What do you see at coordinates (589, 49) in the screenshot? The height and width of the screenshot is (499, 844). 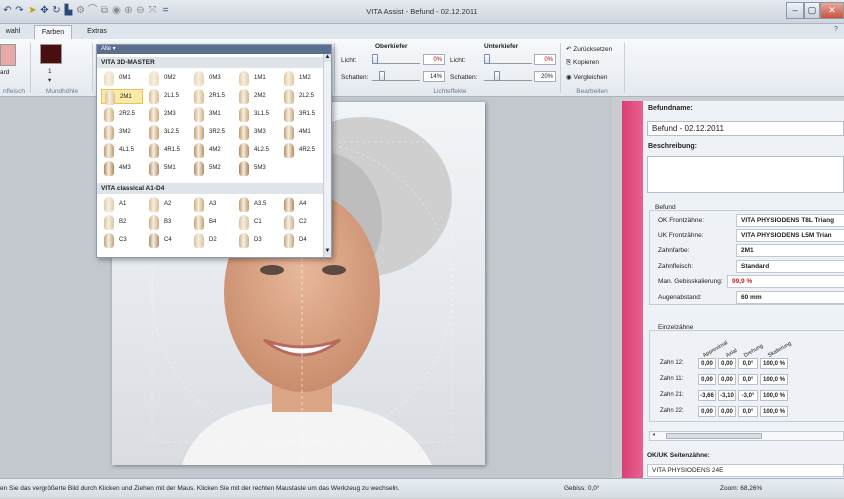 I see `reset-button: ↶ Zurücksetzen` at bounding box center [589, 49].